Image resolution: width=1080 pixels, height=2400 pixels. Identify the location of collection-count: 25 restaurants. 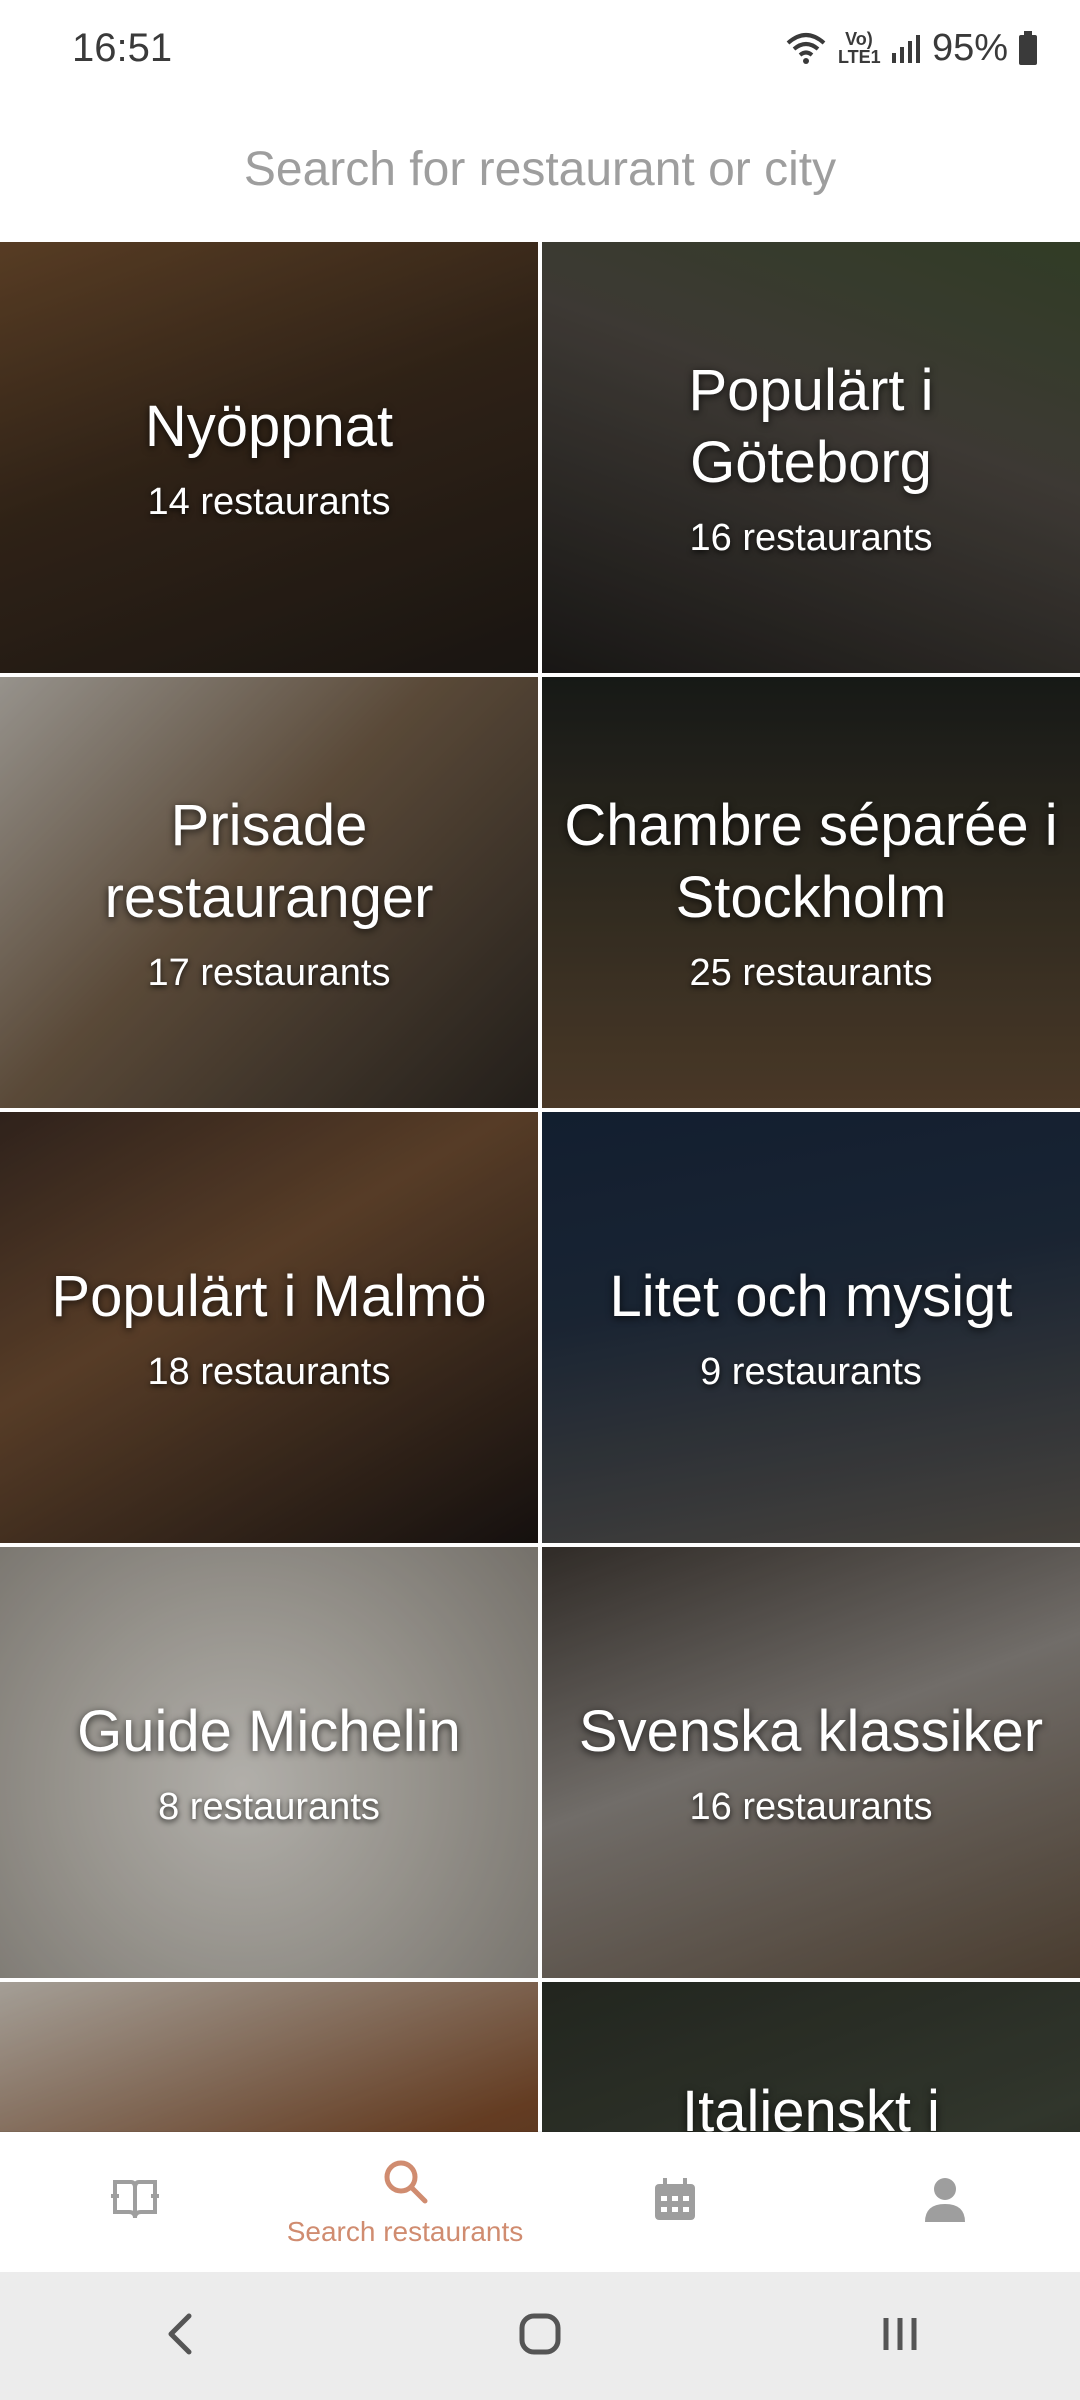
(811, 973).